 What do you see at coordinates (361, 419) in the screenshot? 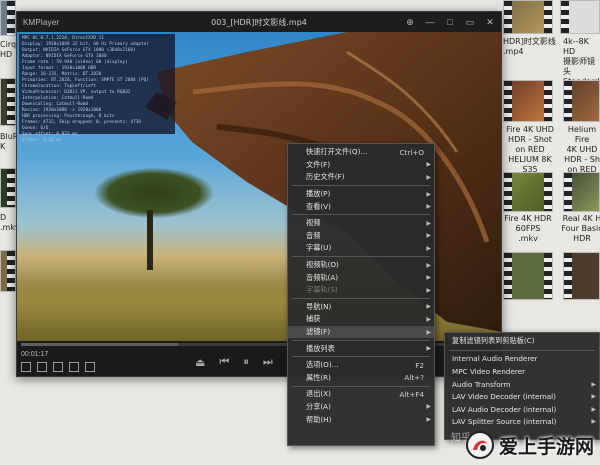
I see `menu-item: 帮助(H) ▶` at bounding box center [361, 419].